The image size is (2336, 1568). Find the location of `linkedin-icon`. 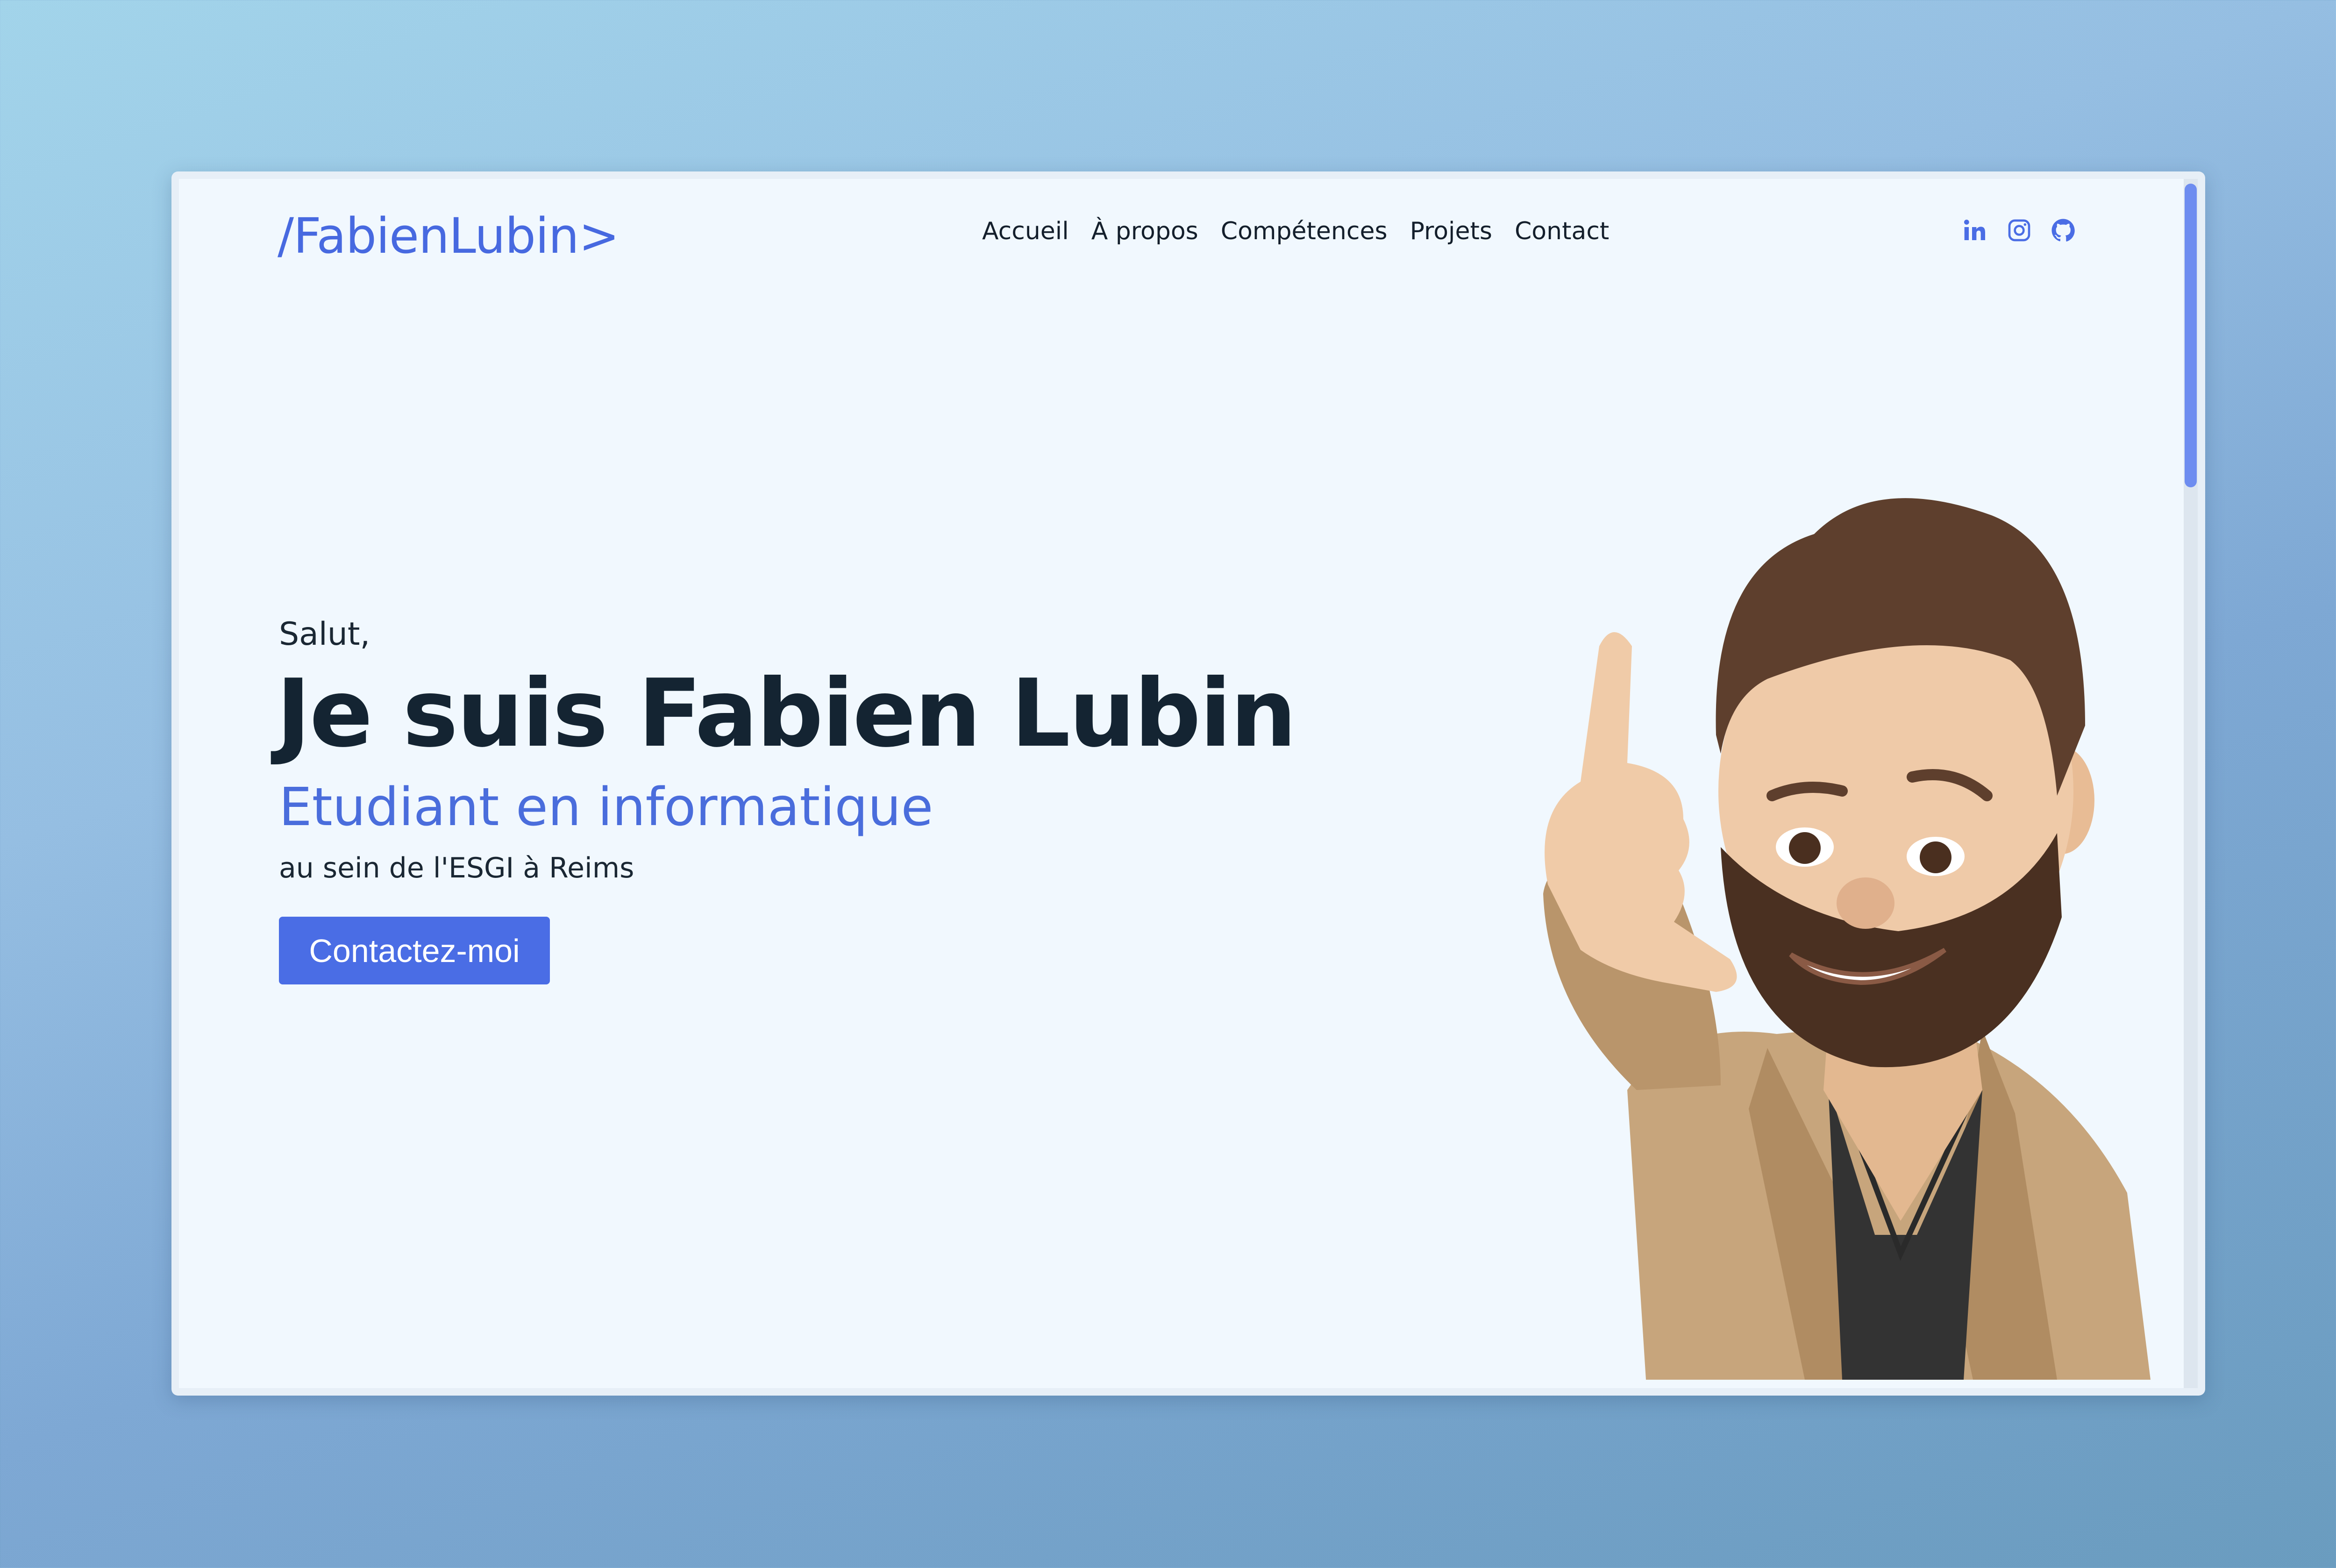

linkedin-icon is located at coordinates (1975, 230).